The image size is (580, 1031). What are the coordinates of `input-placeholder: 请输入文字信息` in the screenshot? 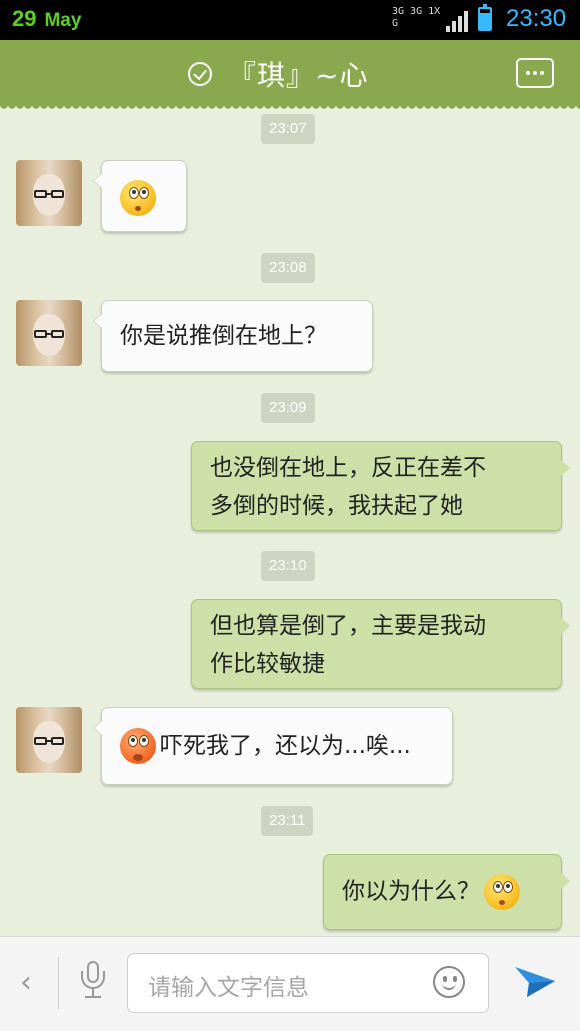 It's located at (228, 988).